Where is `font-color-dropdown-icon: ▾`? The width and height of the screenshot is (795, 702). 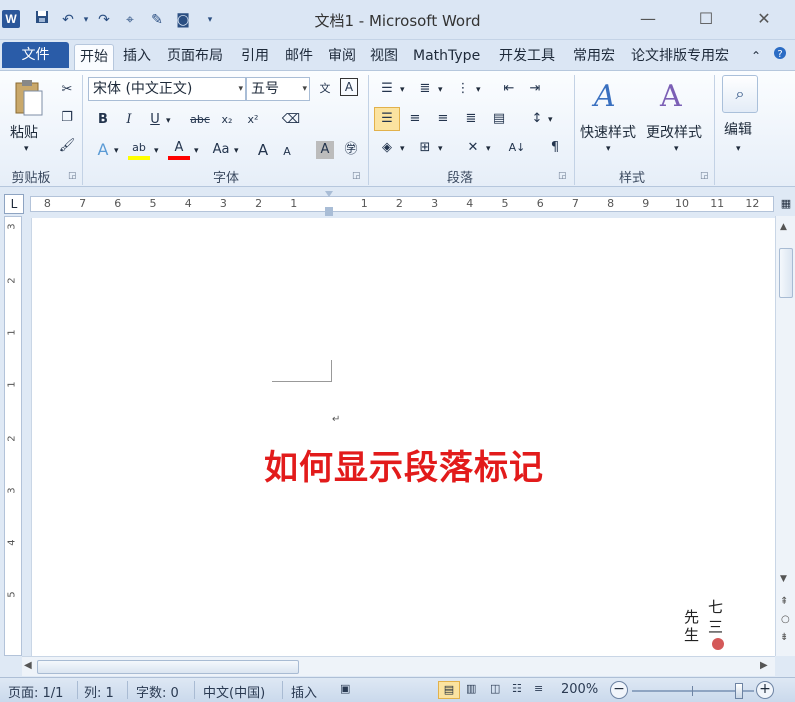 font-color-dropdown-icon: ▾ is located at coordinates (196, 151).